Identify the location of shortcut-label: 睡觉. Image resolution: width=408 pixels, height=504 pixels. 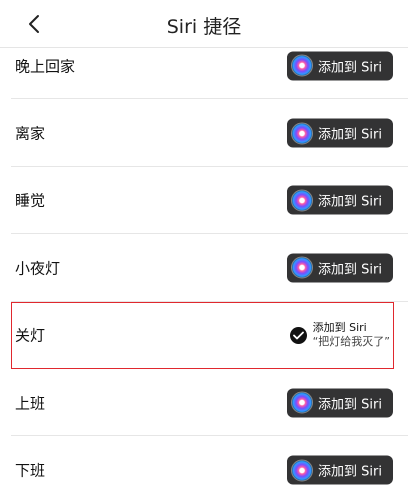
(30, 200).